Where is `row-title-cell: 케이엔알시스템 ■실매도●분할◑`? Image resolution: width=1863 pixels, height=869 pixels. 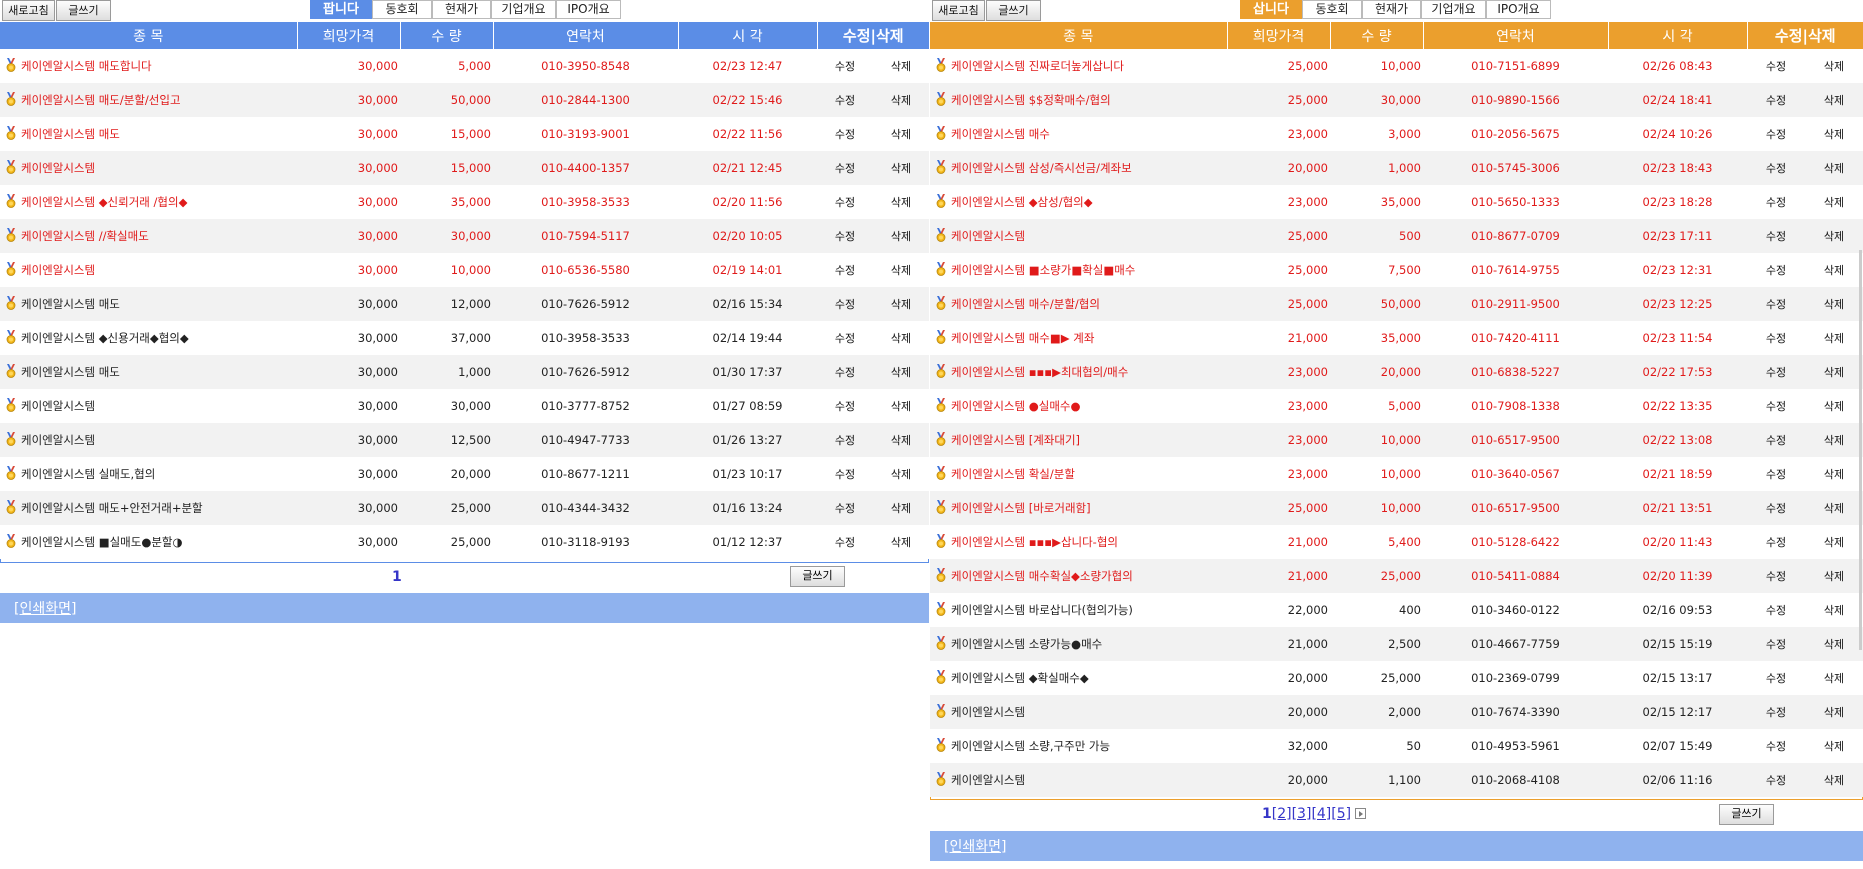 row-title-cell: 케이엔알시스템 ■실매도●분할◑ is located at coordinates (148, 542).